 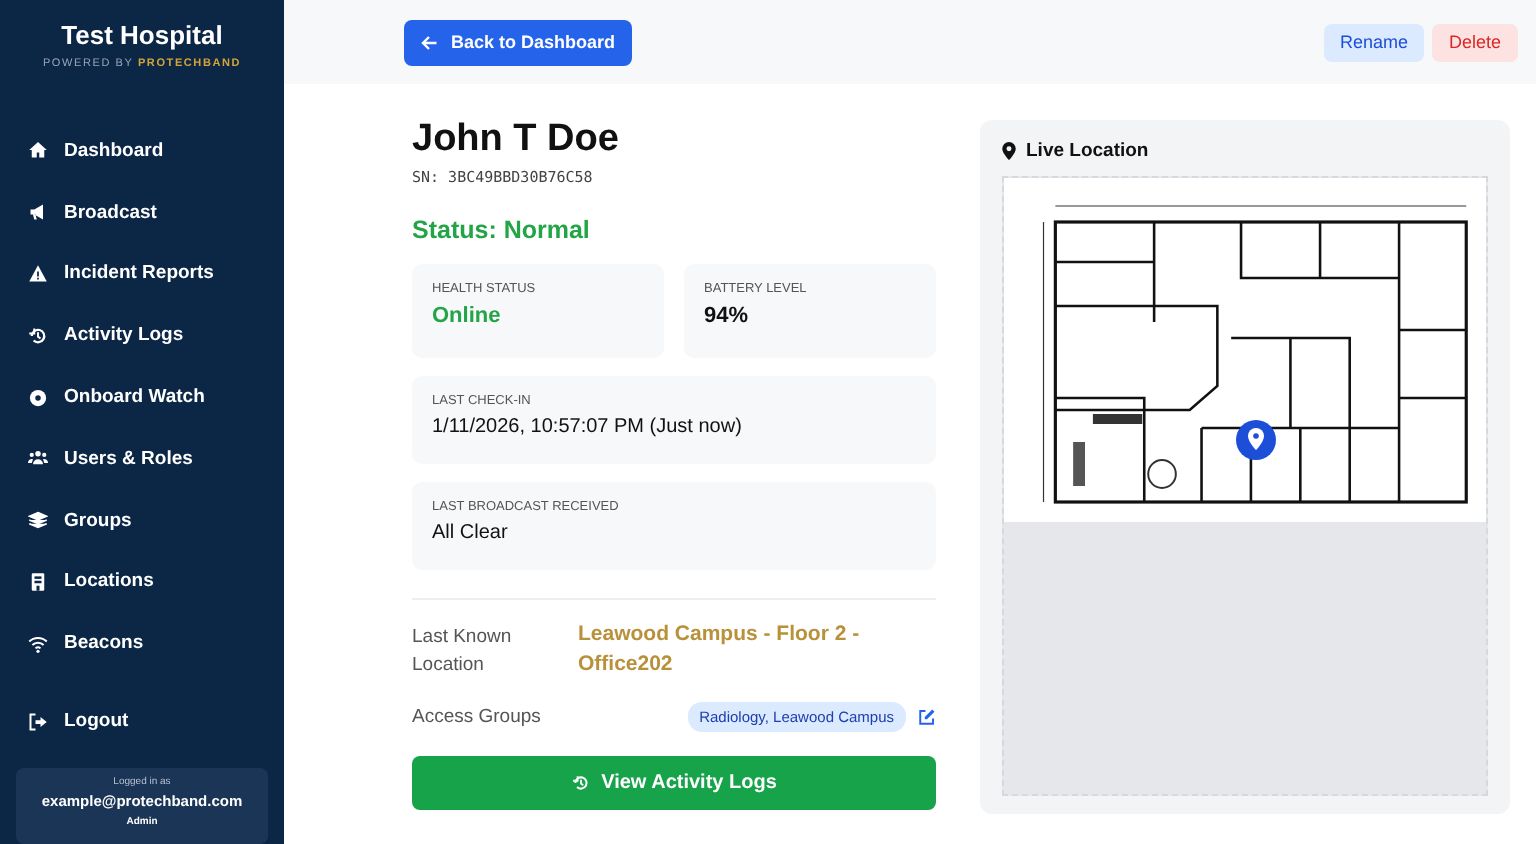 I want to click on nav-item: Groups, so click(x=142, y=520).